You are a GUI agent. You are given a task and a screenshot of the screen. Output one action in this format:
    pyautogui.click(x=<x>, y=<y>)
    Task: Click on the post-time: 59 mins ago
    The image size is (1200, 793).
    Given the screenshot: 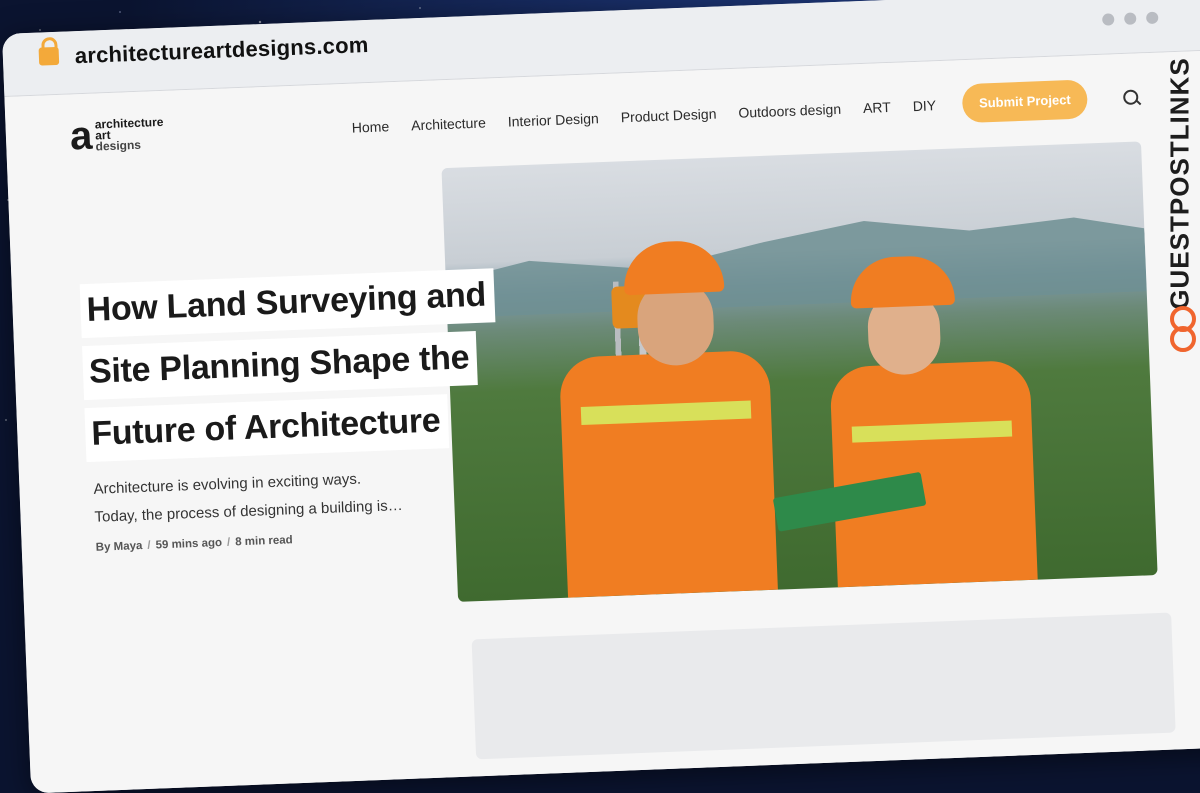 What is the action you would take?
    pyautogui.click(x=189, y=544)
    